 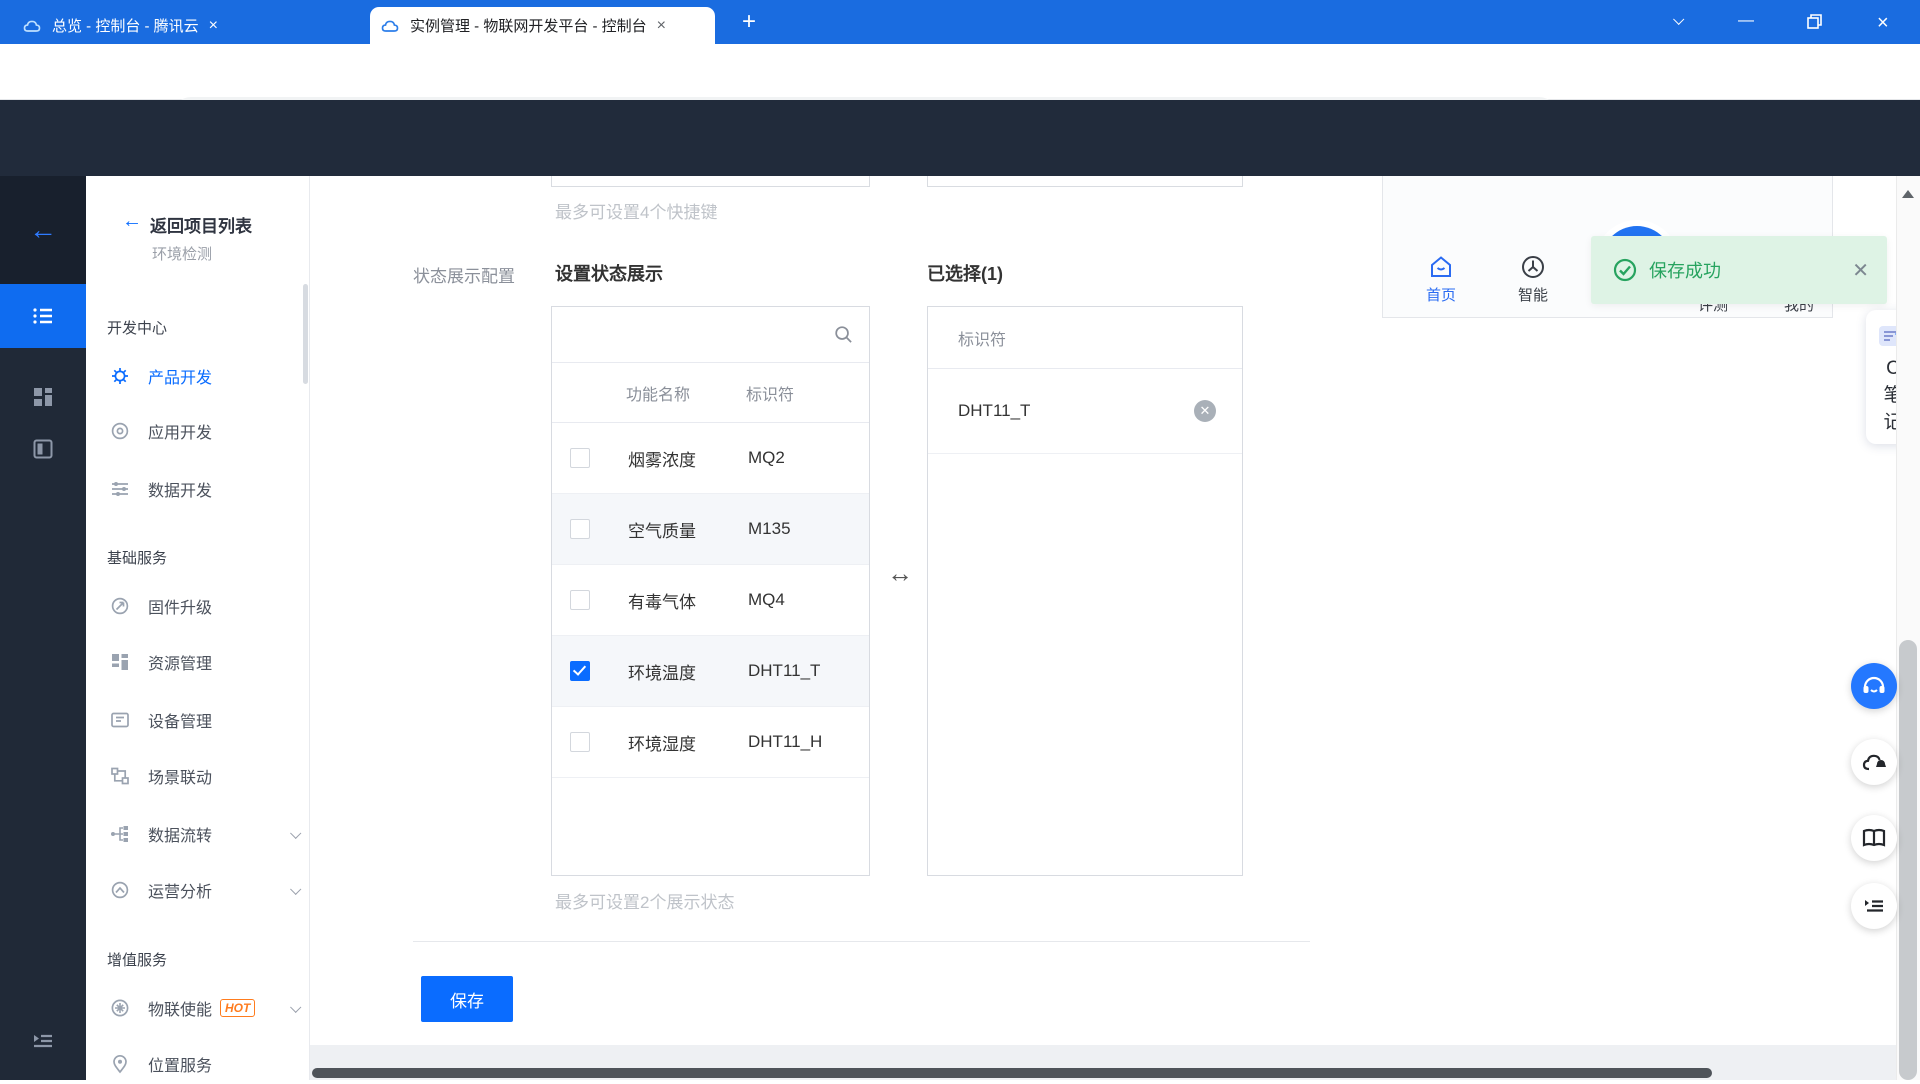 What do you see at coordinates (710, 335) in the screenshot?
I see `panel-search-input` at bounding box center [710, 335].